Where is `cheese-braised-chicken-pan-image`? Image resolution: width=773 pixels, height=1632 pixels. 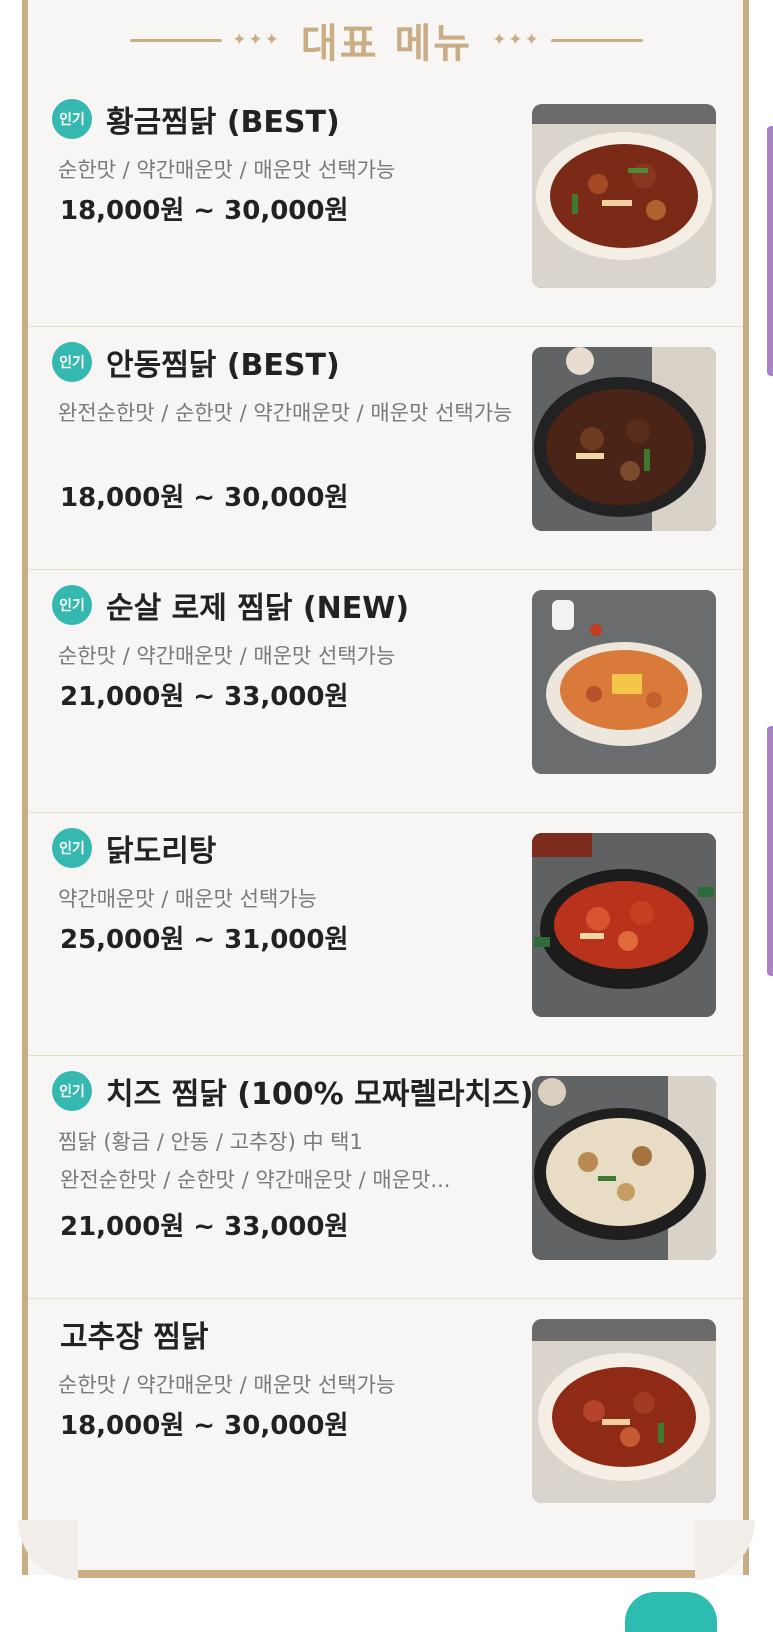
cheese-braised-chicken-pan-image is located at coordinates (624, 1168).